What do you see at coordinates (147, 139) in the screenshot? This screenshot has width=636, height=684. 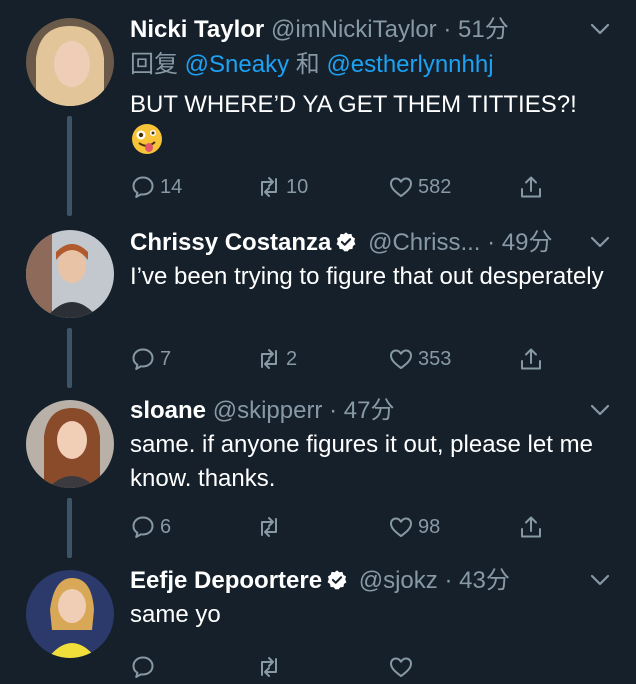 I see `zany-face-emoji-icon` at bounding box center [147, 139].